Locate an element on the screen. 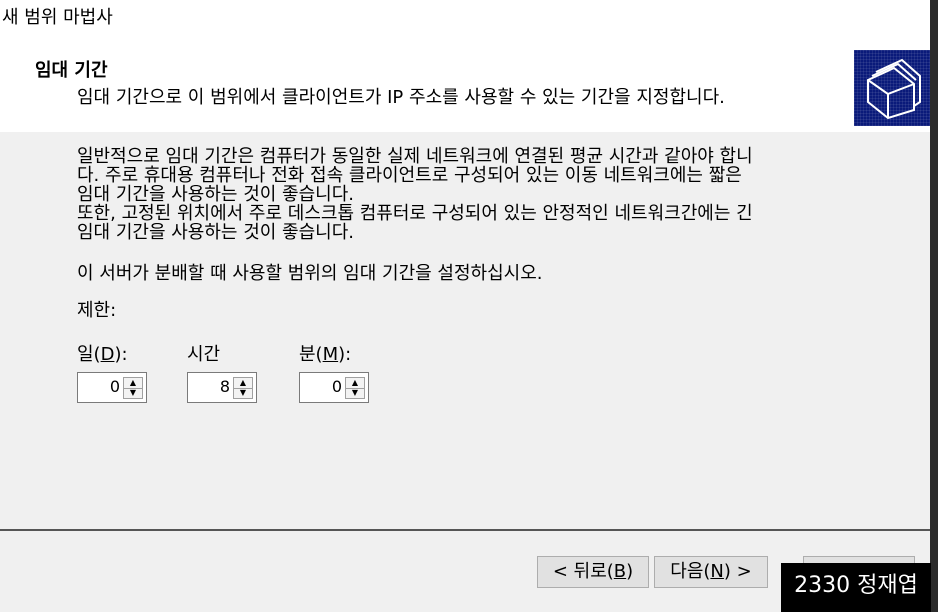  minutes-label: 분(M): is located at coordinates (325, 354).